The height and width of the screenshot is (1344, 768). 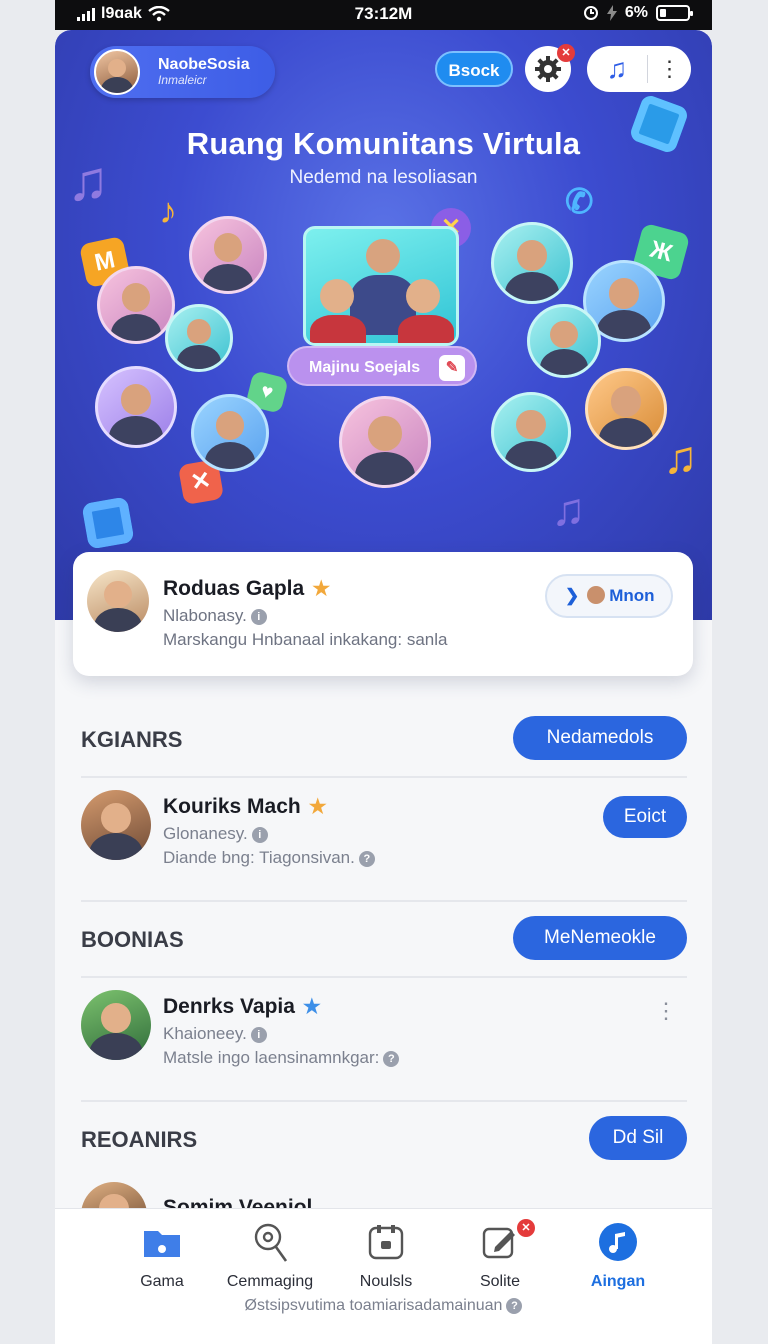 I want to click on tab-noulsls: Noulsls, so click(x=386, y=1255).